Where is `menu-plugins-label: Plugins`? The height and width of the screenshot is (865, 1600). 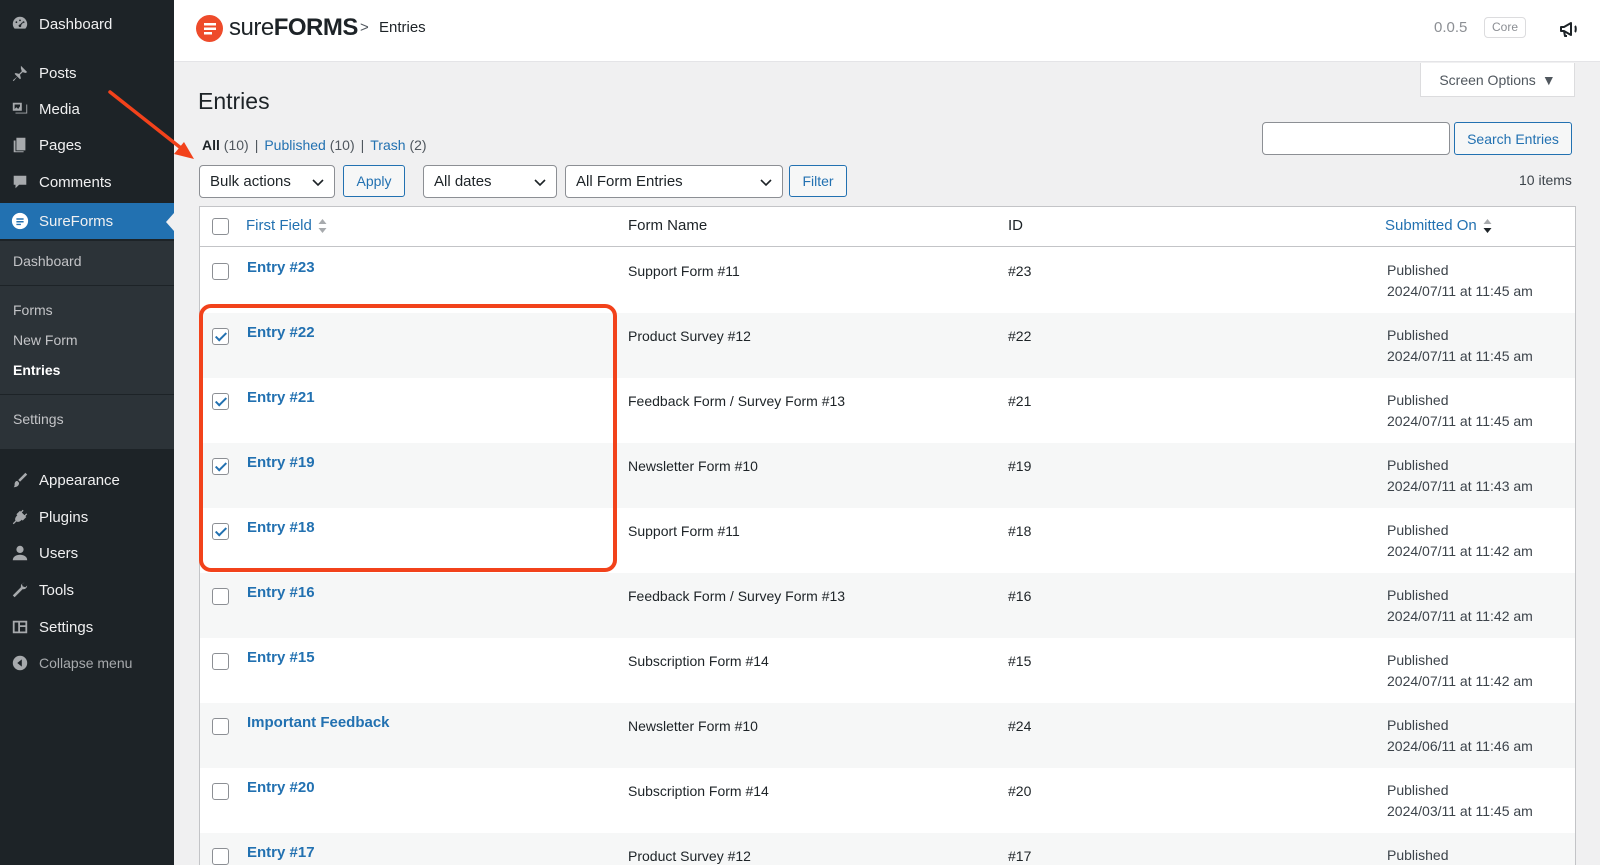 menu-plugins-label: Plugins is located at coordinates (64, 517).